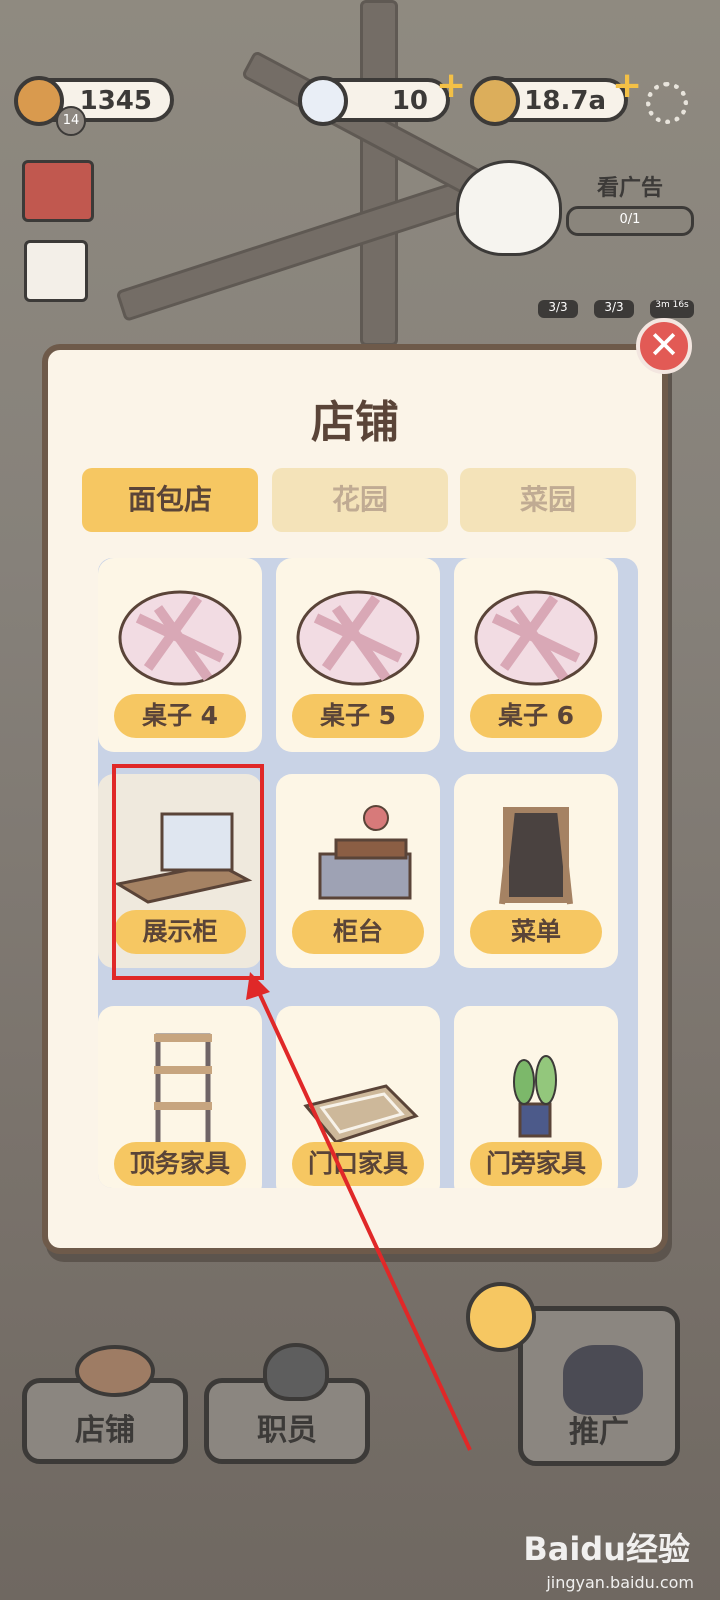  I want to click on staff-nav-button: 职员, so click(287, 1403).